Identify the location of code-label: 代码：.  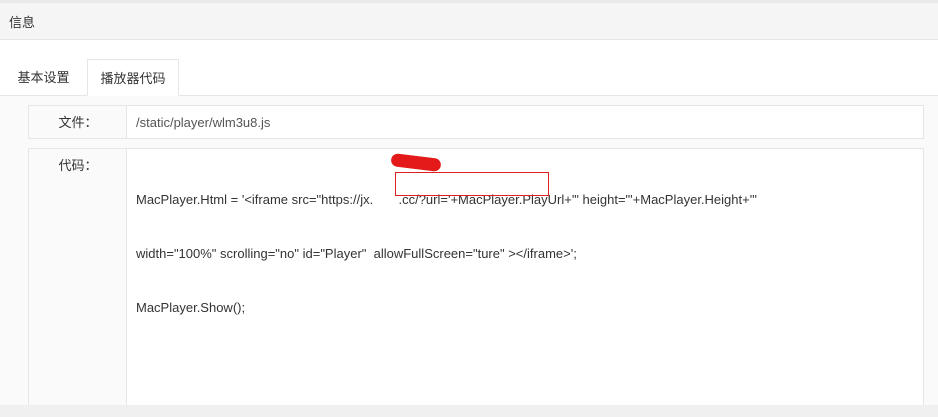
(77, 282).